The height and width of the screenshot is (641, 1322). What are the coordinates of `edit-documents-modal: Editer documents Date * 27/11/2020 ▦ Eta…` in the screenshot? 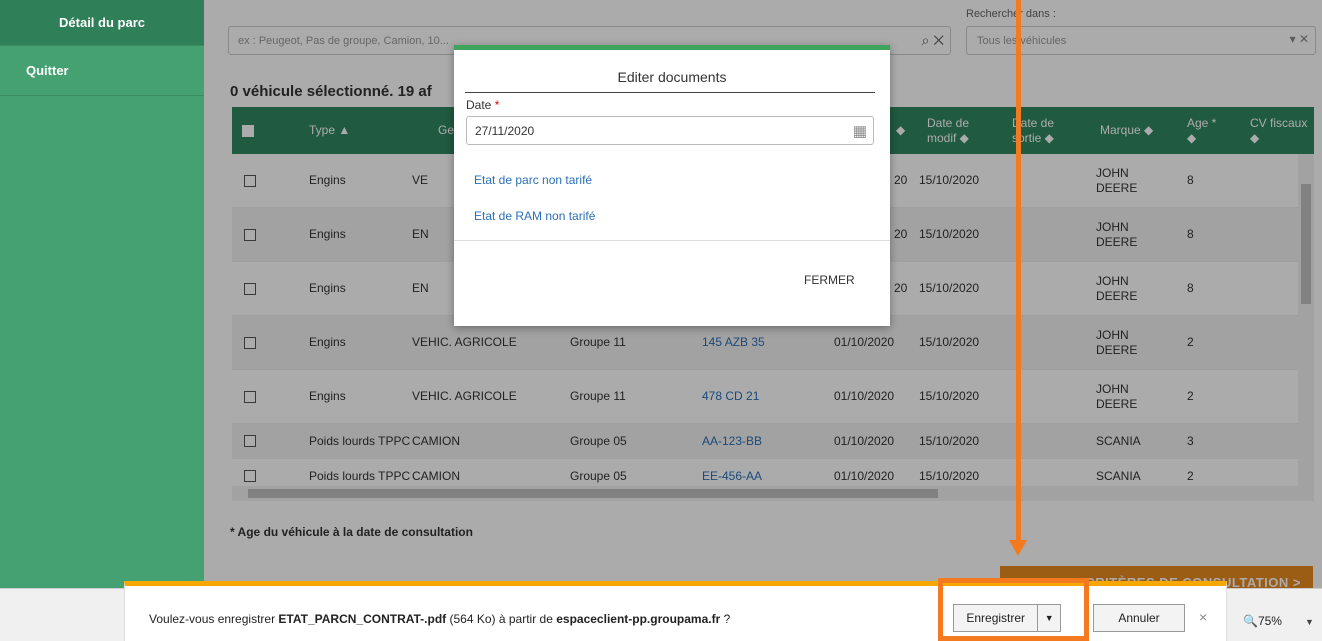 It's located at (672, 185).